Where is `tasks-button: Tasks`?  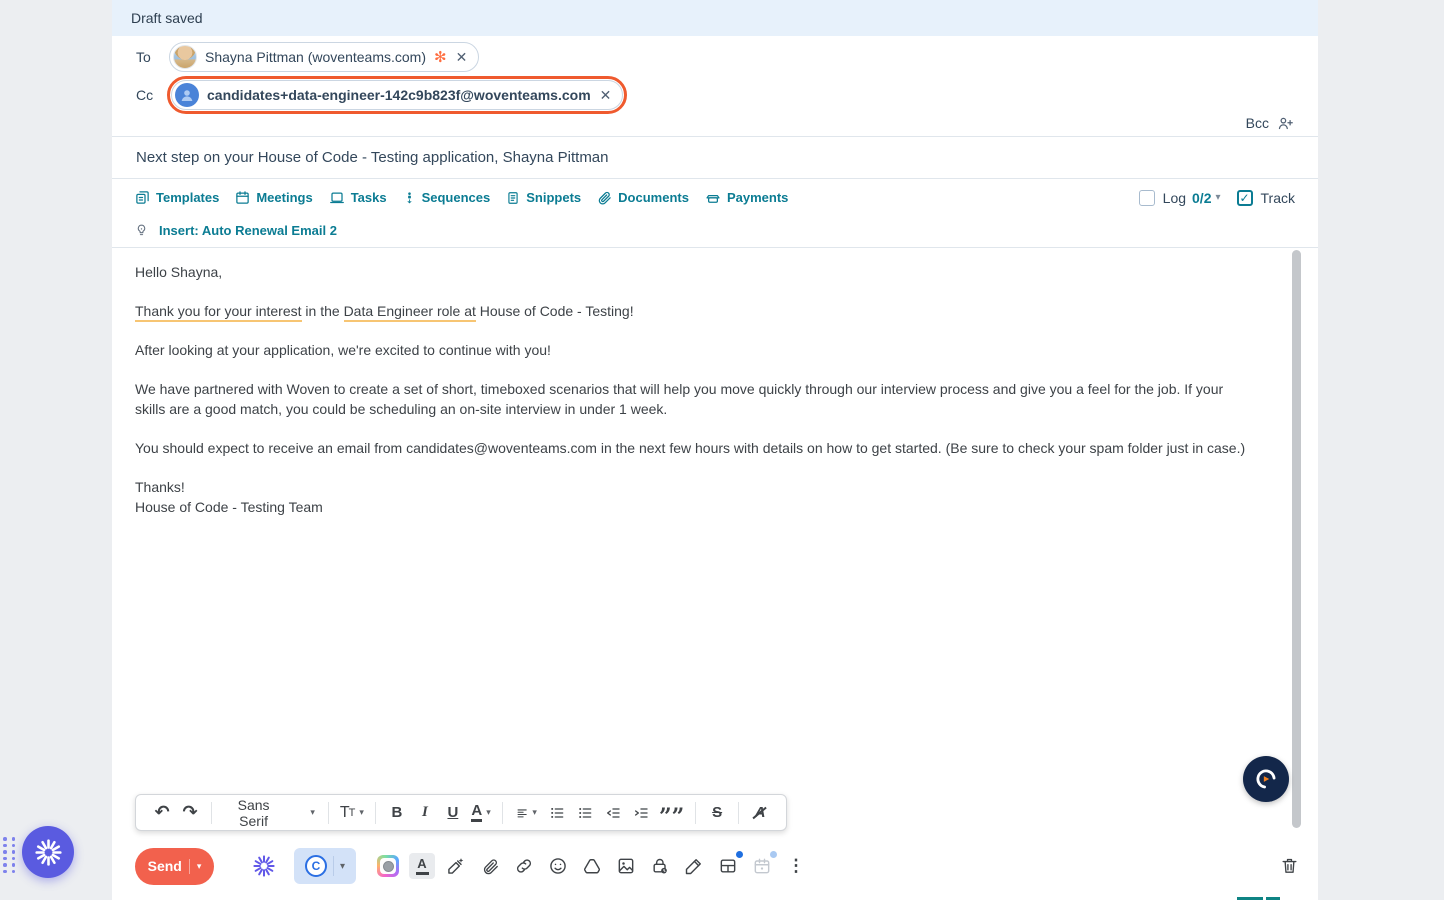 tasks-button: Tasks is located at coordinates (358, 197).